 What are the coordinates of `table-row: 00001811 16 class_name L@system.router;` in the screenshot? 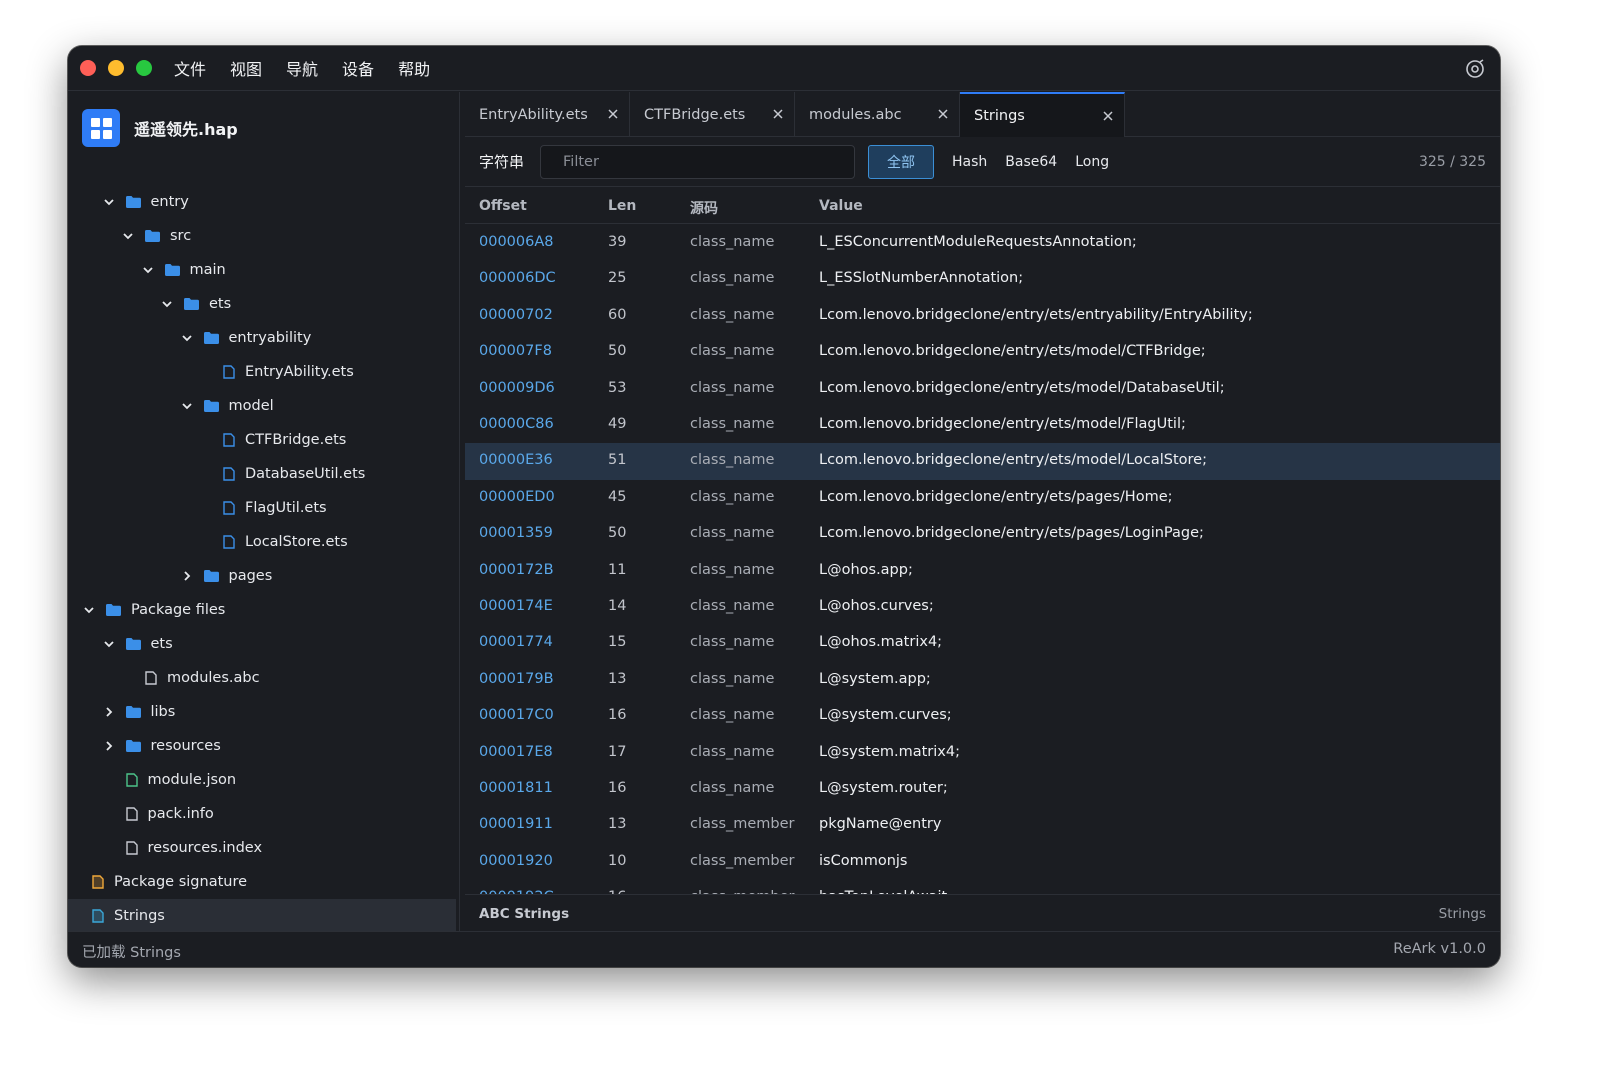 It's located at (982, 789).